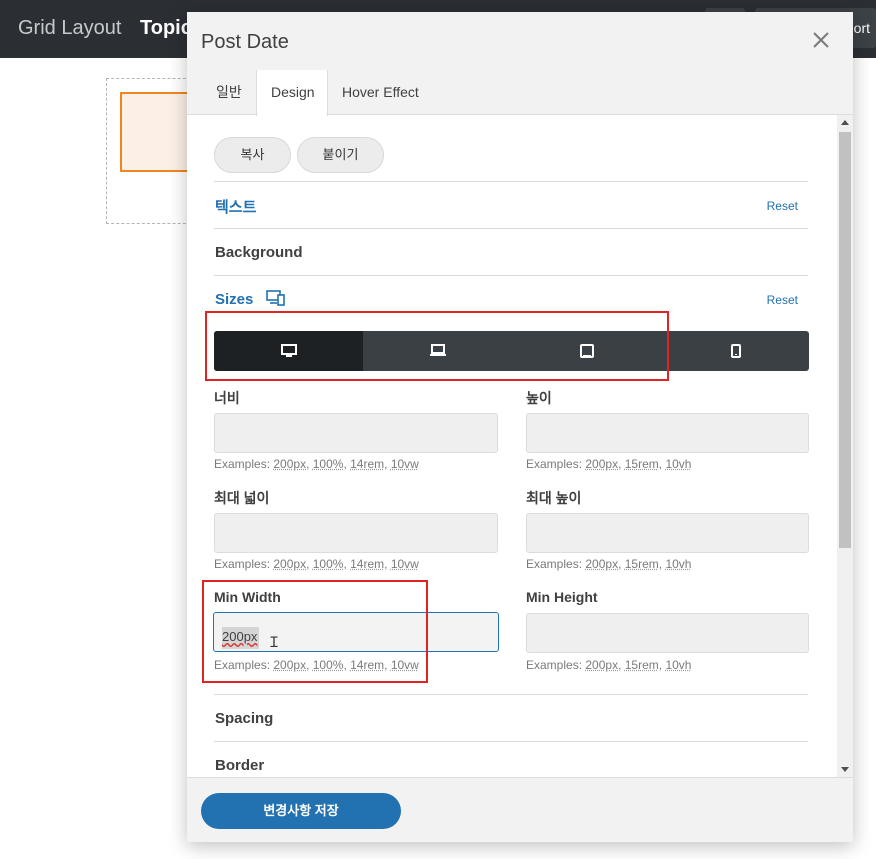 The width and height of the screenshot is (876, 859). I want to click on section-text-title: 텍스트, so click(235, 206).